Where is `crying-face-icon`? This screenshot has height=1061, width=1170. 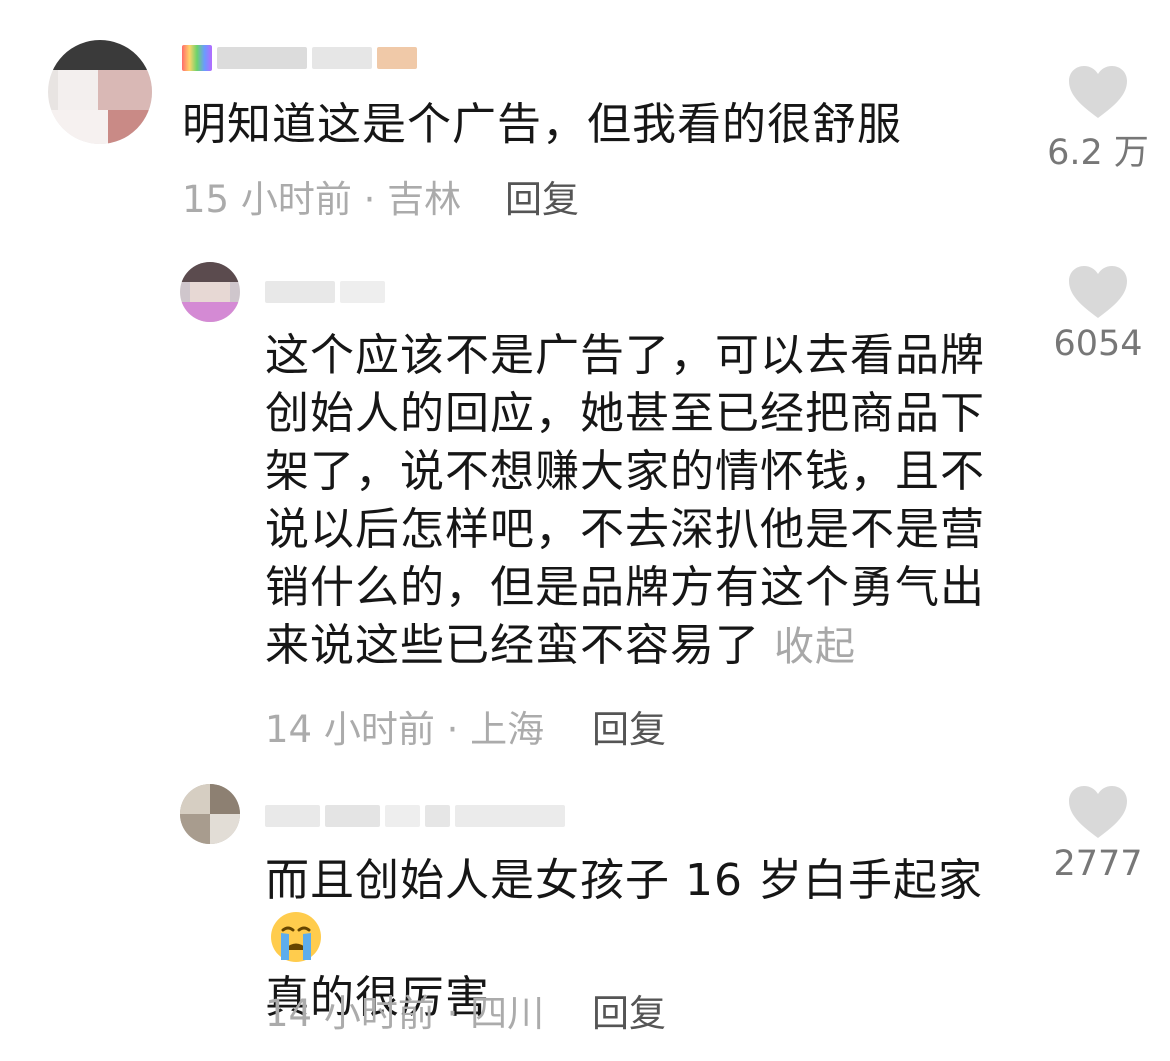 crying-face-icon is located at coordinates (296, 937).